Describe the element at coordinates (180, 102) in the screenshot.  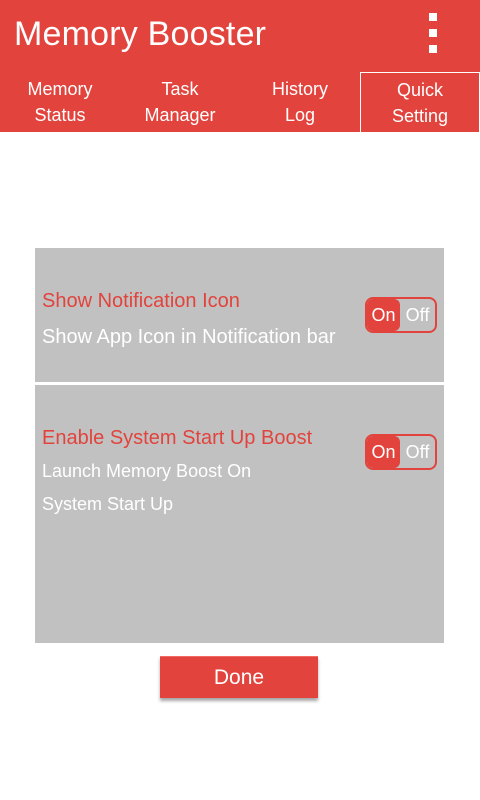
I see `tab-task-manager: Task Manager` at that location.